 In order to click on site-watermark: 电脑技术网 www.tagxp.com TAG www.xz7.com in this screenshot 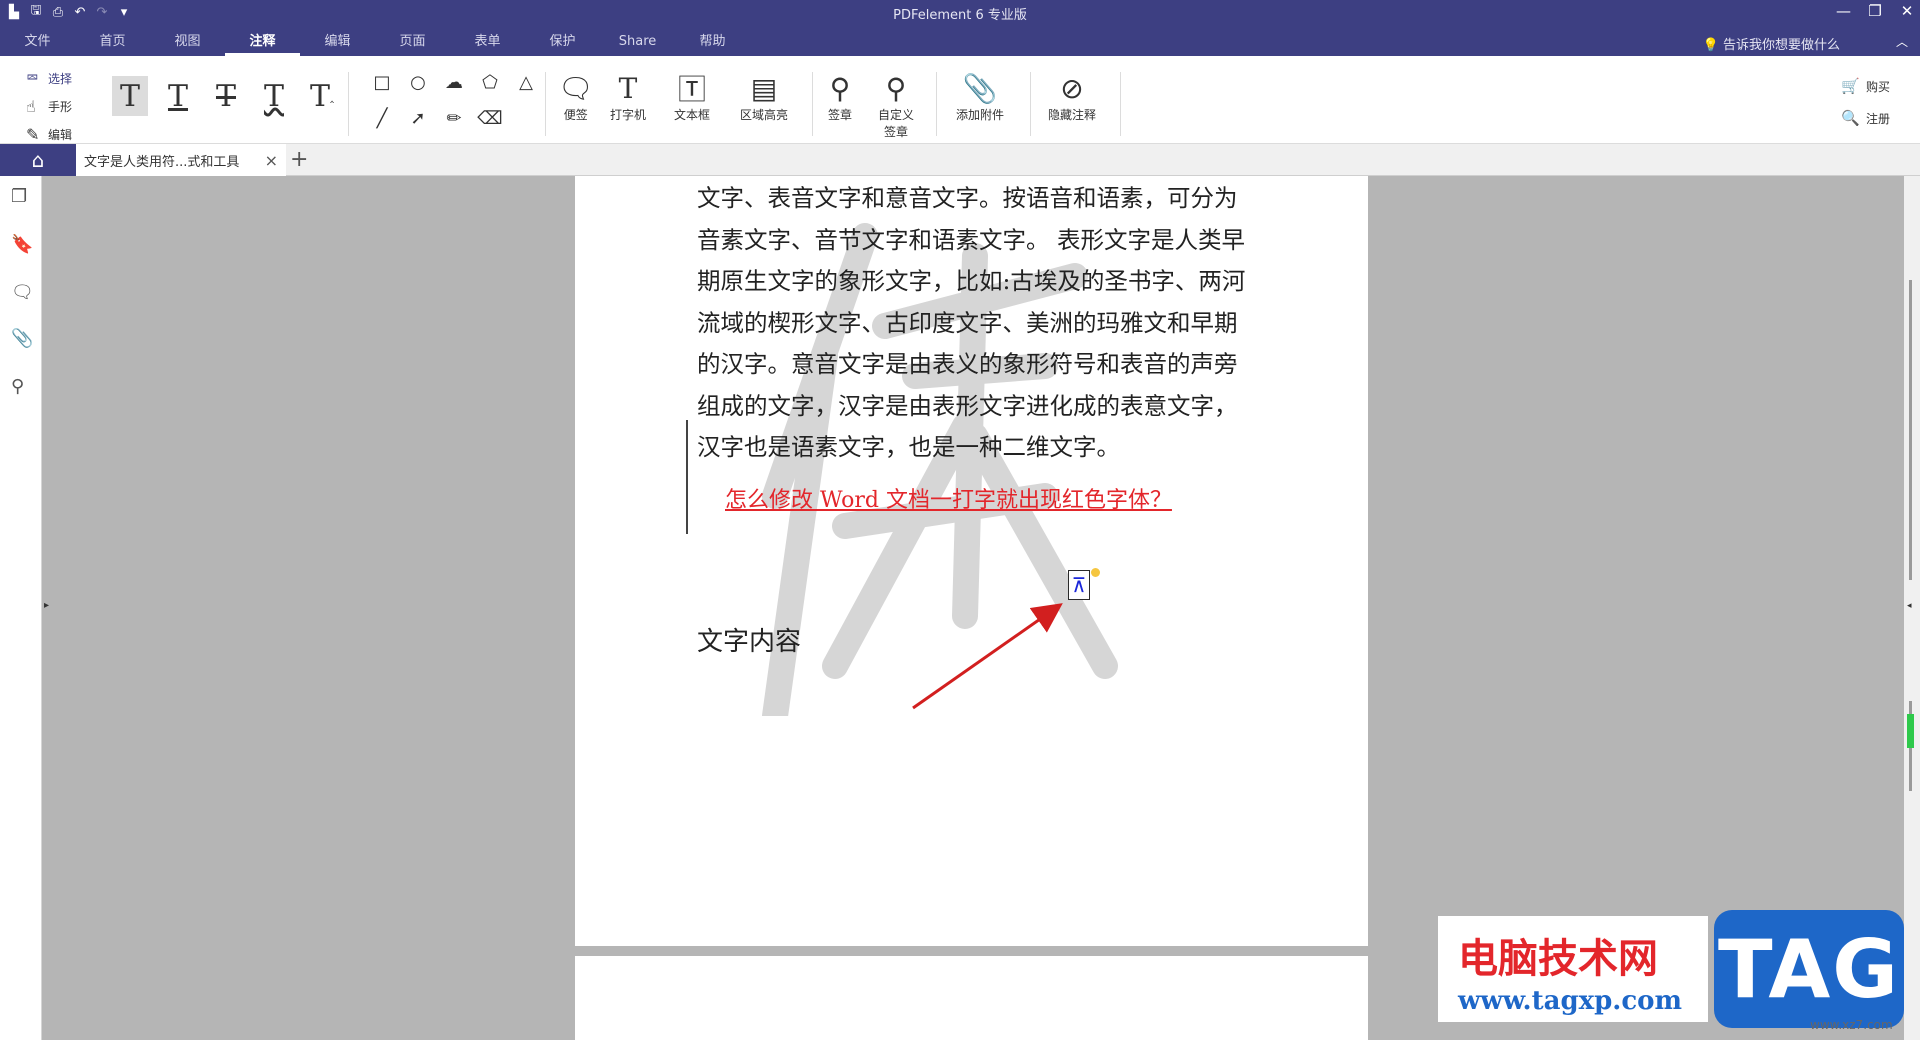, I will do `click(1675, 973)`.